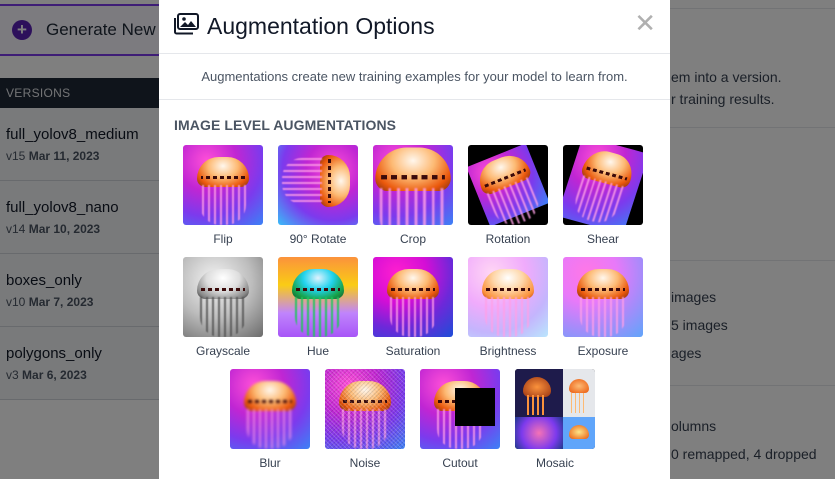 Image resolution: width=835 pixels, height=479 pixels. I want to click on augmentation-label: Flip, so click(223, 239).